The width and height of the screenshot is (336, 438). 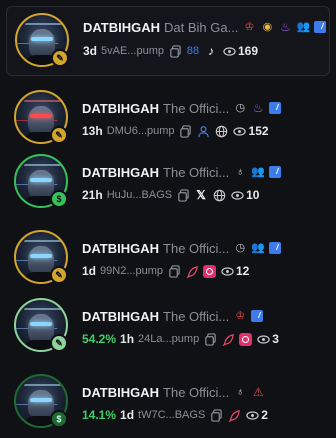 What do you see at coordinates (171, 415) in the screenshot?
I see `token-address: tW7C...BAGS` at bounding box center [171, 415].